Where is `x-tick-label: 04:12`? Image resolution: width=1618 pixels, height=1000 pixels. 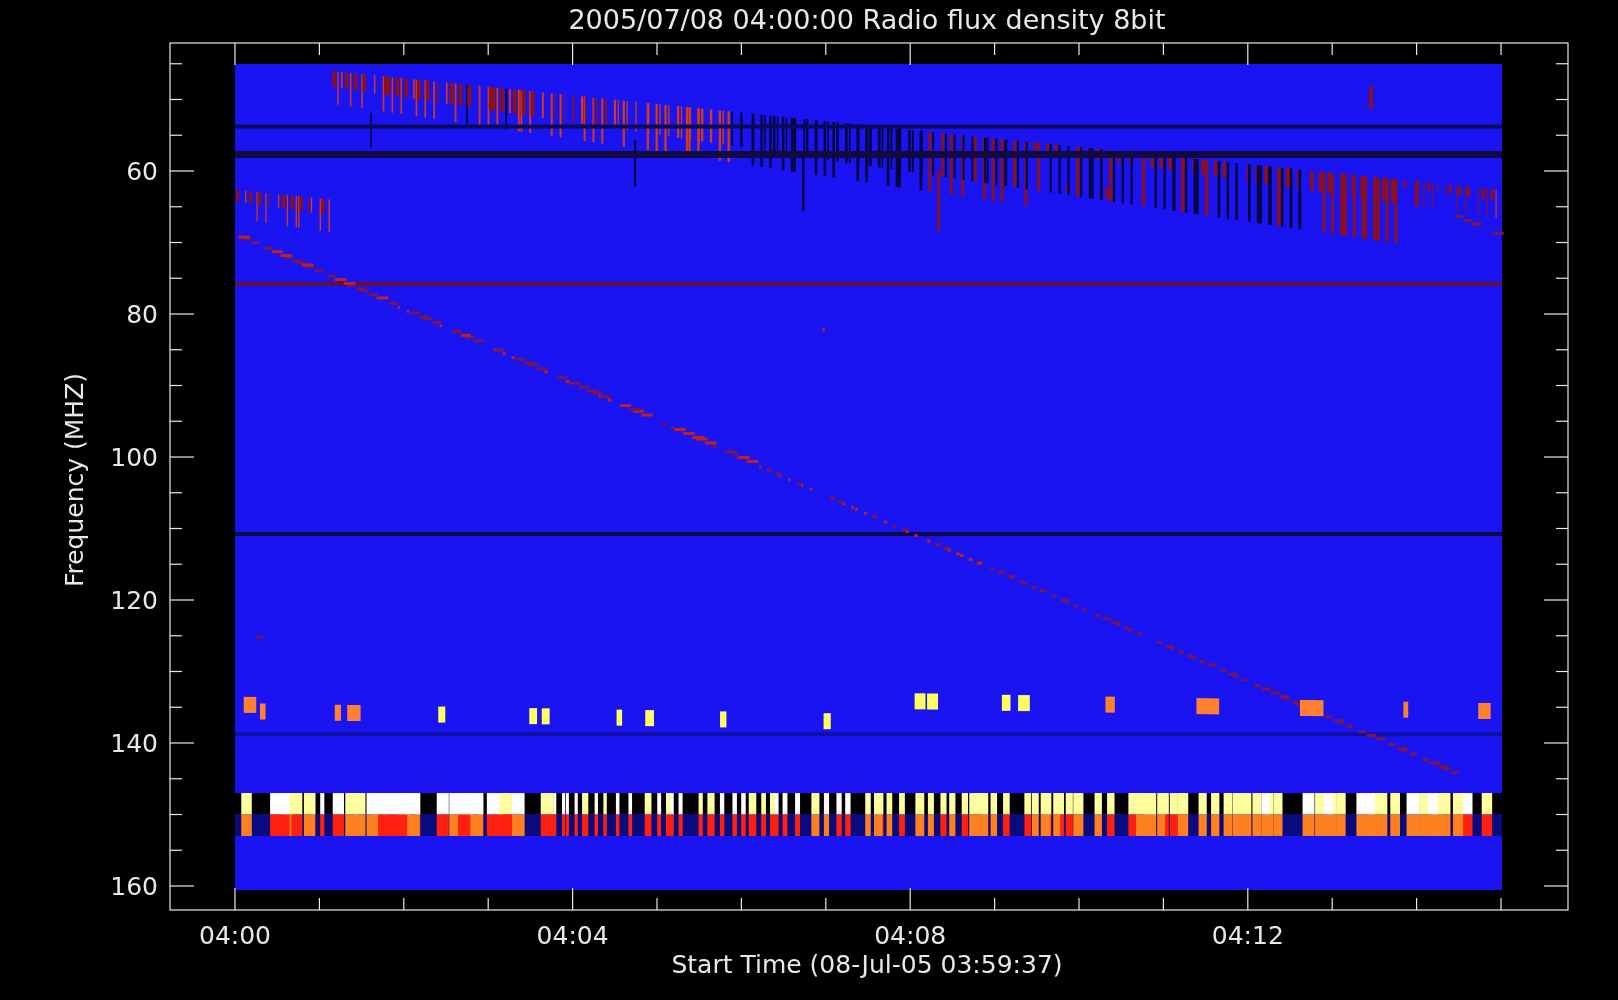 x-tick-label: 04:12 is located at coordinates (1247, 935).